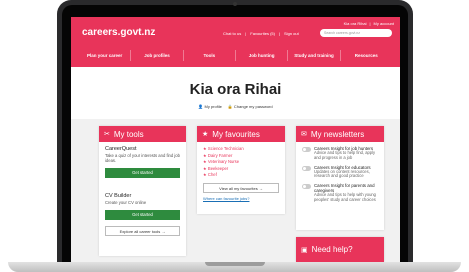  I want to click on tools-icon: ✂, so click(107, 134).